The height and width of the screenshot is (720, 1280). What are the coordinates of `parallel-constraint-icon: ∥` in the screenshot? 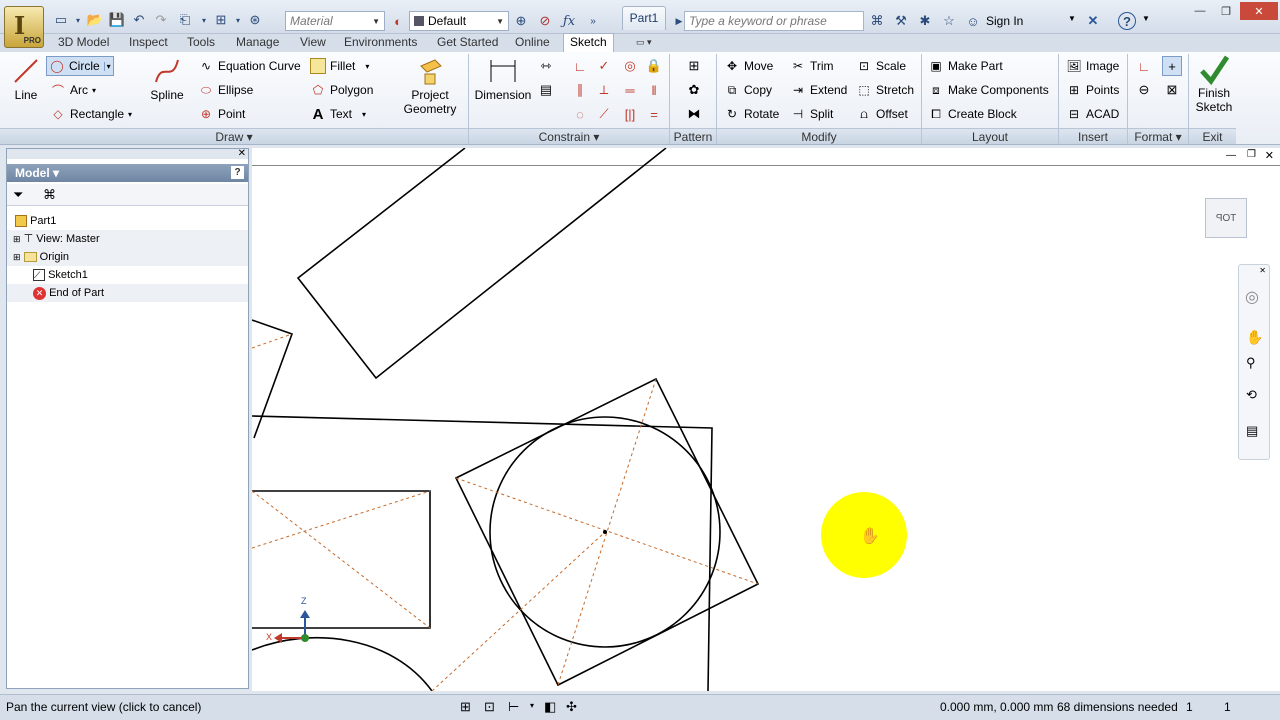 It's located at (580, 90).